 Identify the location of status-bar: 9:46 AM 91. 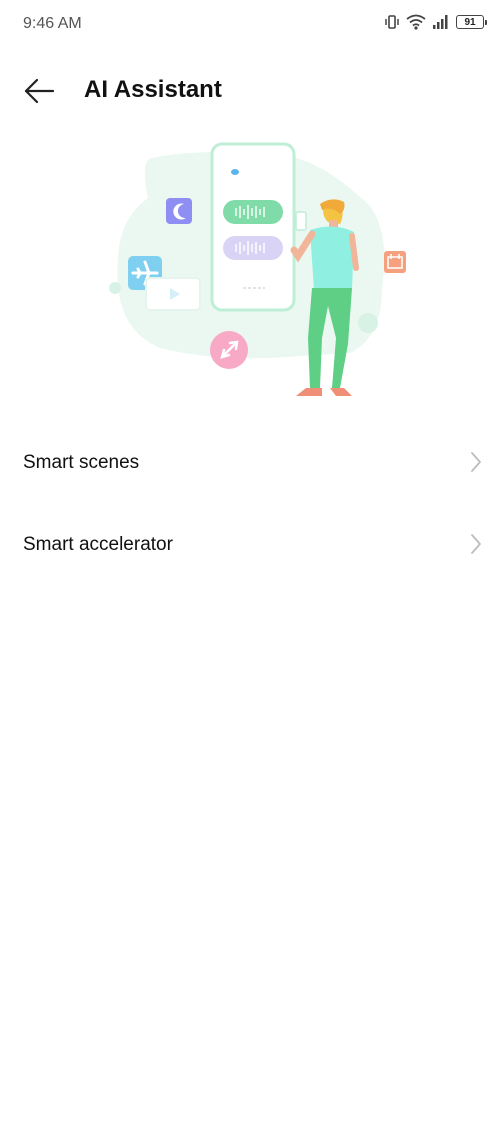
(252, 25).